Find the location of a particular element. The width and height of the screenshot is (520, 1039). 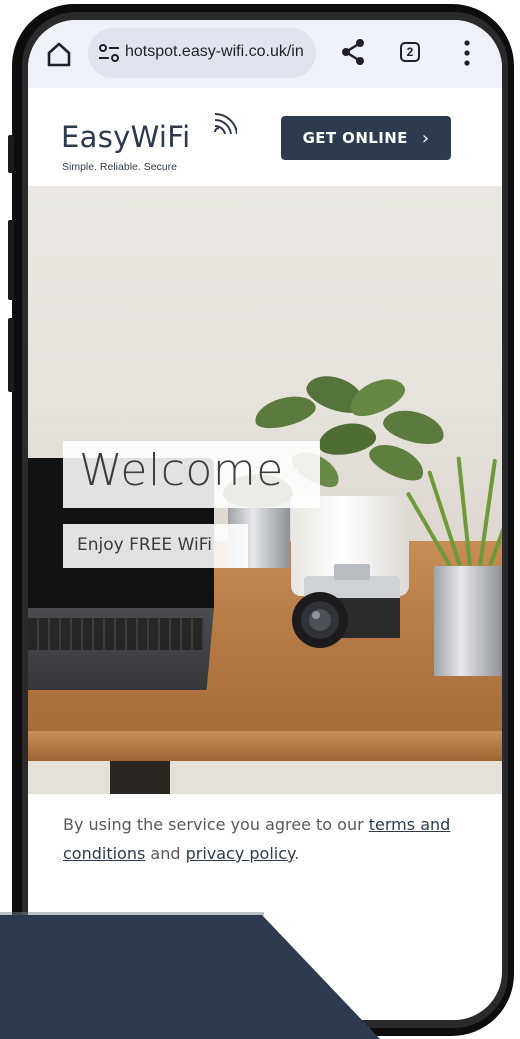

welcome-banner: Welcome is located at coordinates (191, 474).